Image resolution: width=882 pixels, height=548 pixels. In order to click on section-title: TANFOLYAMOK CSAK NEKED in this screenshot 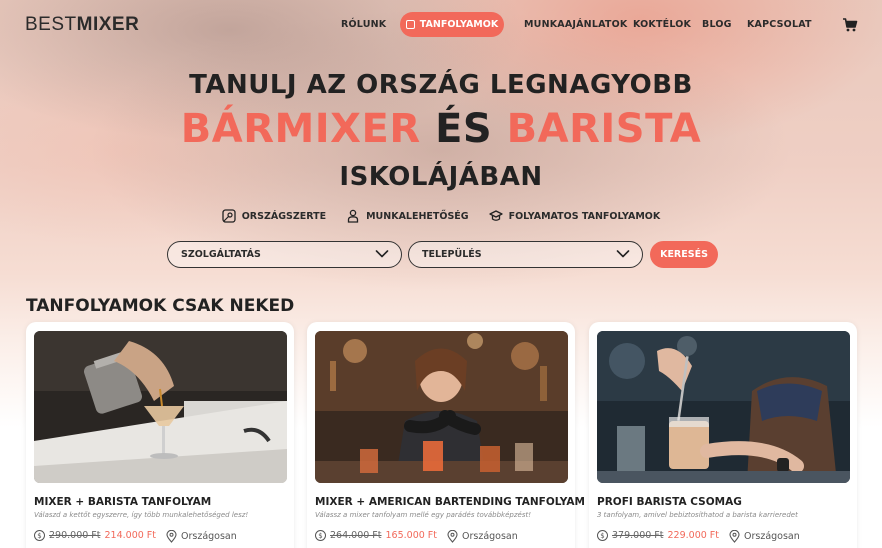, I will do `click(160, 306)`.